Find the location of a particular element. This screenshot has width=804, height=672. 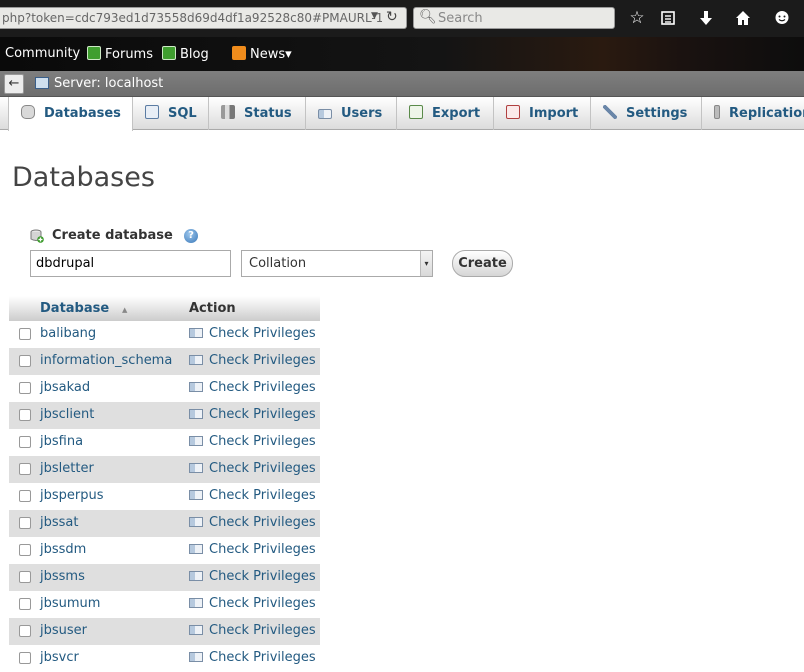

users-icon is located at coordinates (325, 114).